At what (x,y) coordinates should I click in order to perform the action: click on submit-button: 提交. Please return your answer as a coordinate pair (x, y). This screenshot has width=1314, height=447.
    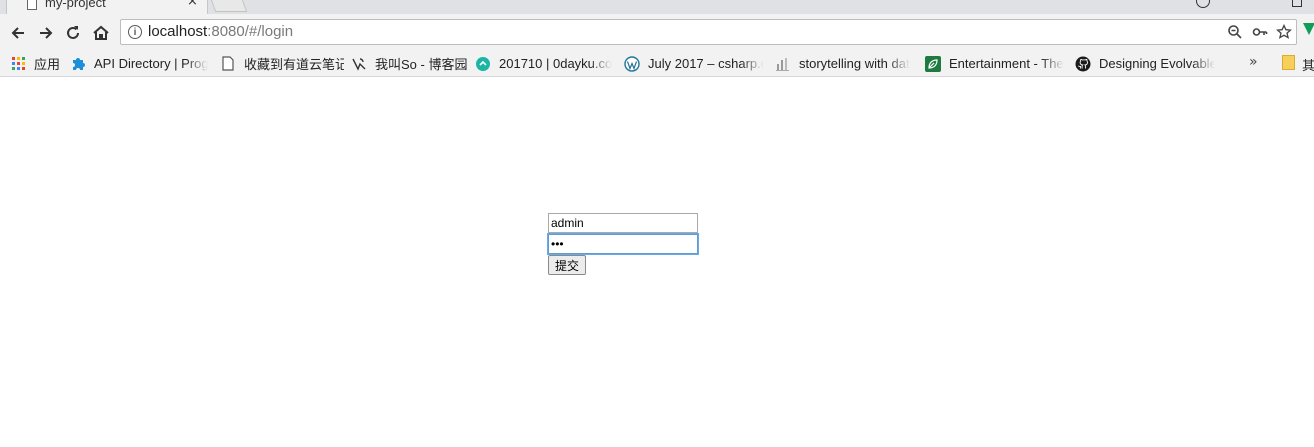
    Looking at the image, I should click on (567, 265).